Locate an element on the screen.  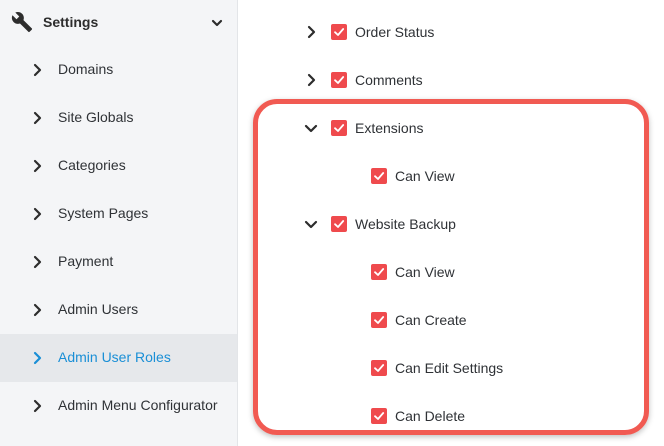
wrench-icon is located at coordinates (22, 22).